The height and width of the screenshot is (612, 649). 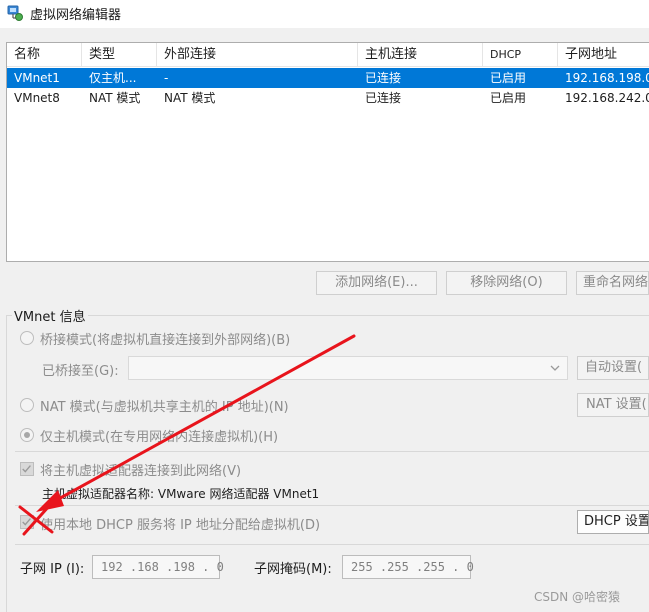 What do you see at coordinates (164, 407) in the screenshot?
I see `nat-label: NAT 模式(与虚拟机共享主机的 IP 地址)(N)` at bounding box center [164, 407].